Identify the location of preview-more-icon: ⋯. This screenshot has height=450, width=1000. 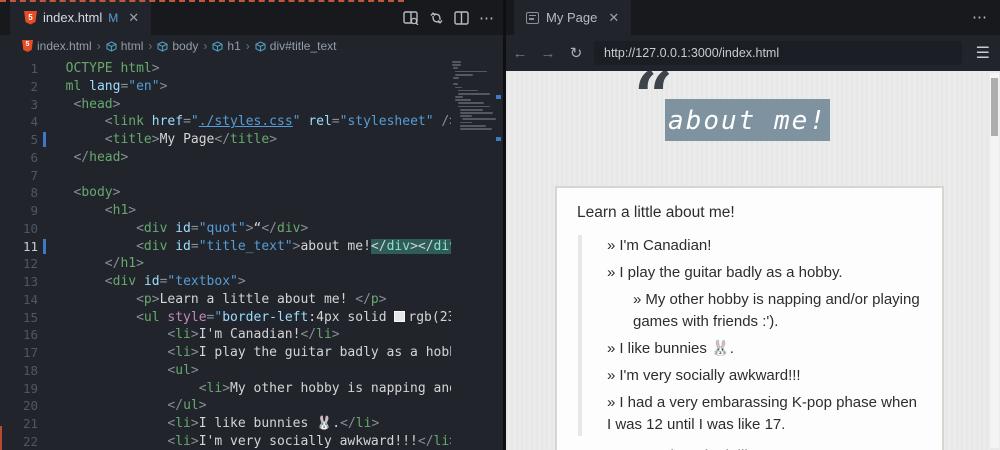
(980, 17).